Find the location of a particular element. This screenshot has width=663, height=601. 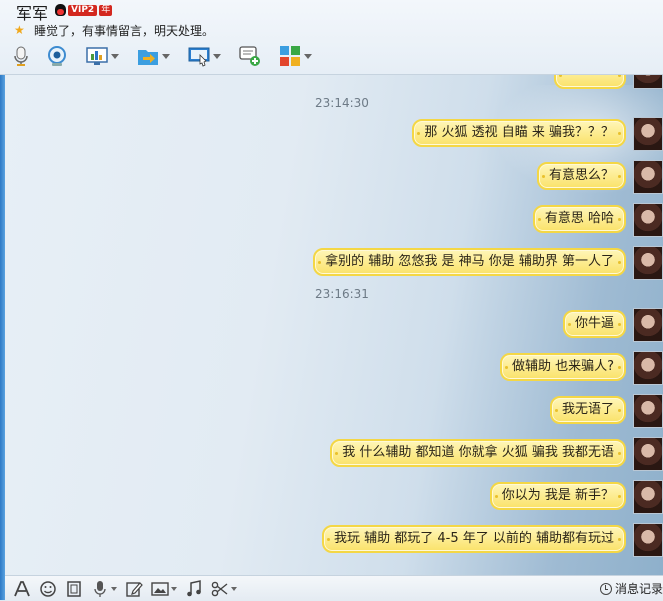

message-bubble: 你以为 我是 新手？ is located at coordinates (557, 496).